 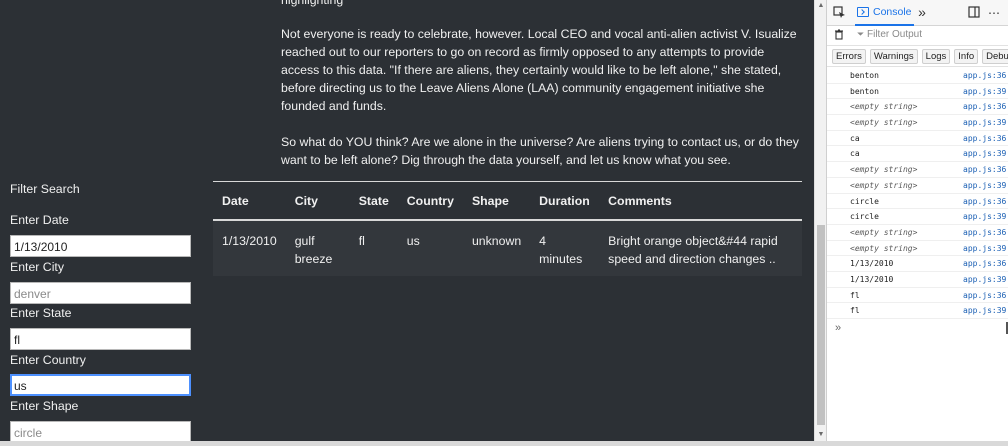 I want to click on filter-output-input: ⏷ Filter Output, so click(x=889, y=34).